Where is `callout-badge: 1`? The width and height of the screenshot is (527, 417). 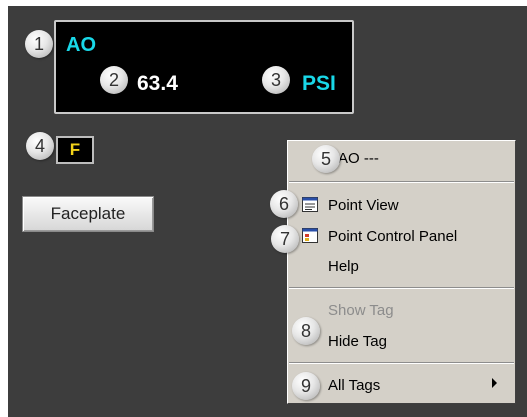 callout-badge: 1 is located at coordinates (39, 44).